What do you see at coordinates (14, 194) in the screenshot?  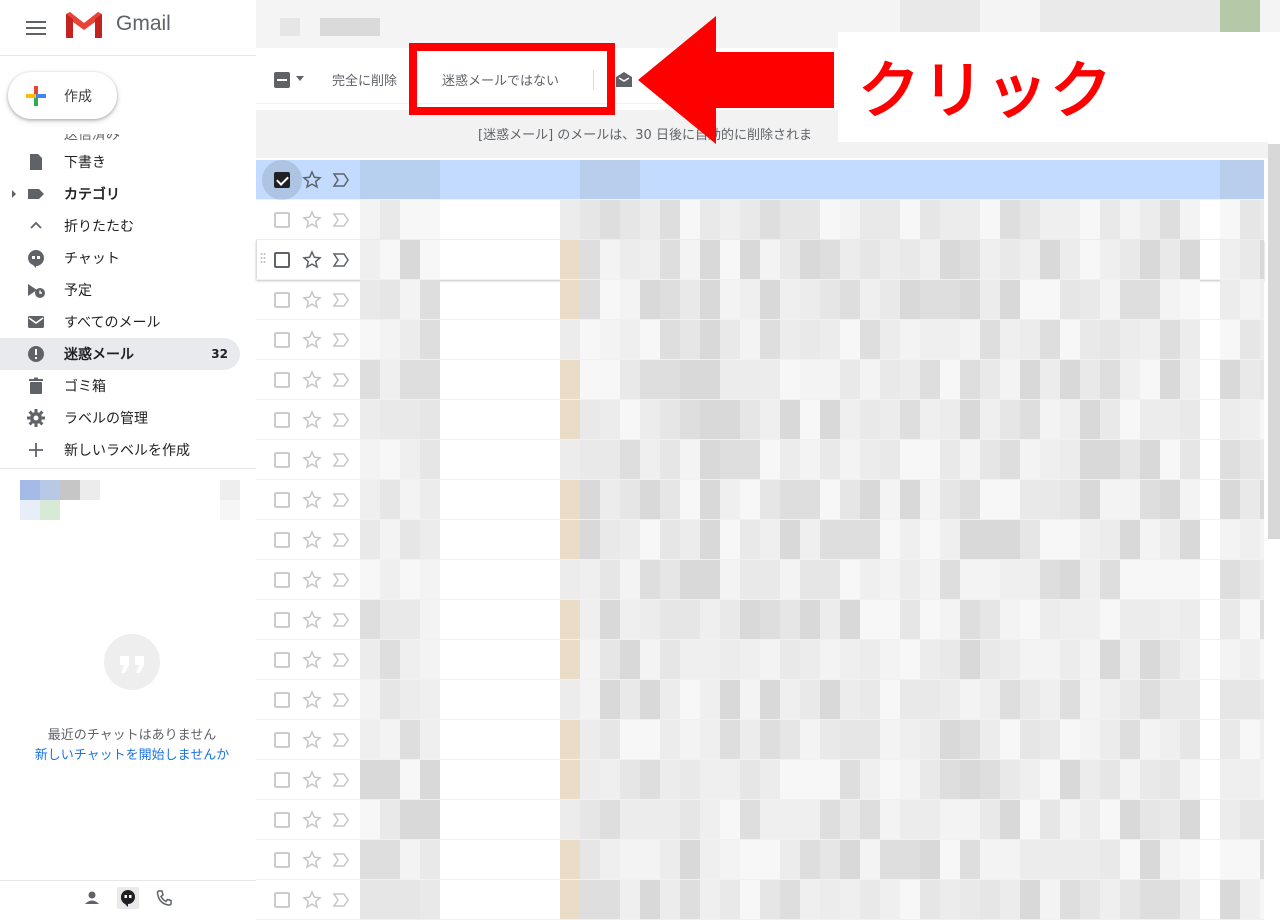 I see `expand-arrow-icon` at bounding box center [14, 194].